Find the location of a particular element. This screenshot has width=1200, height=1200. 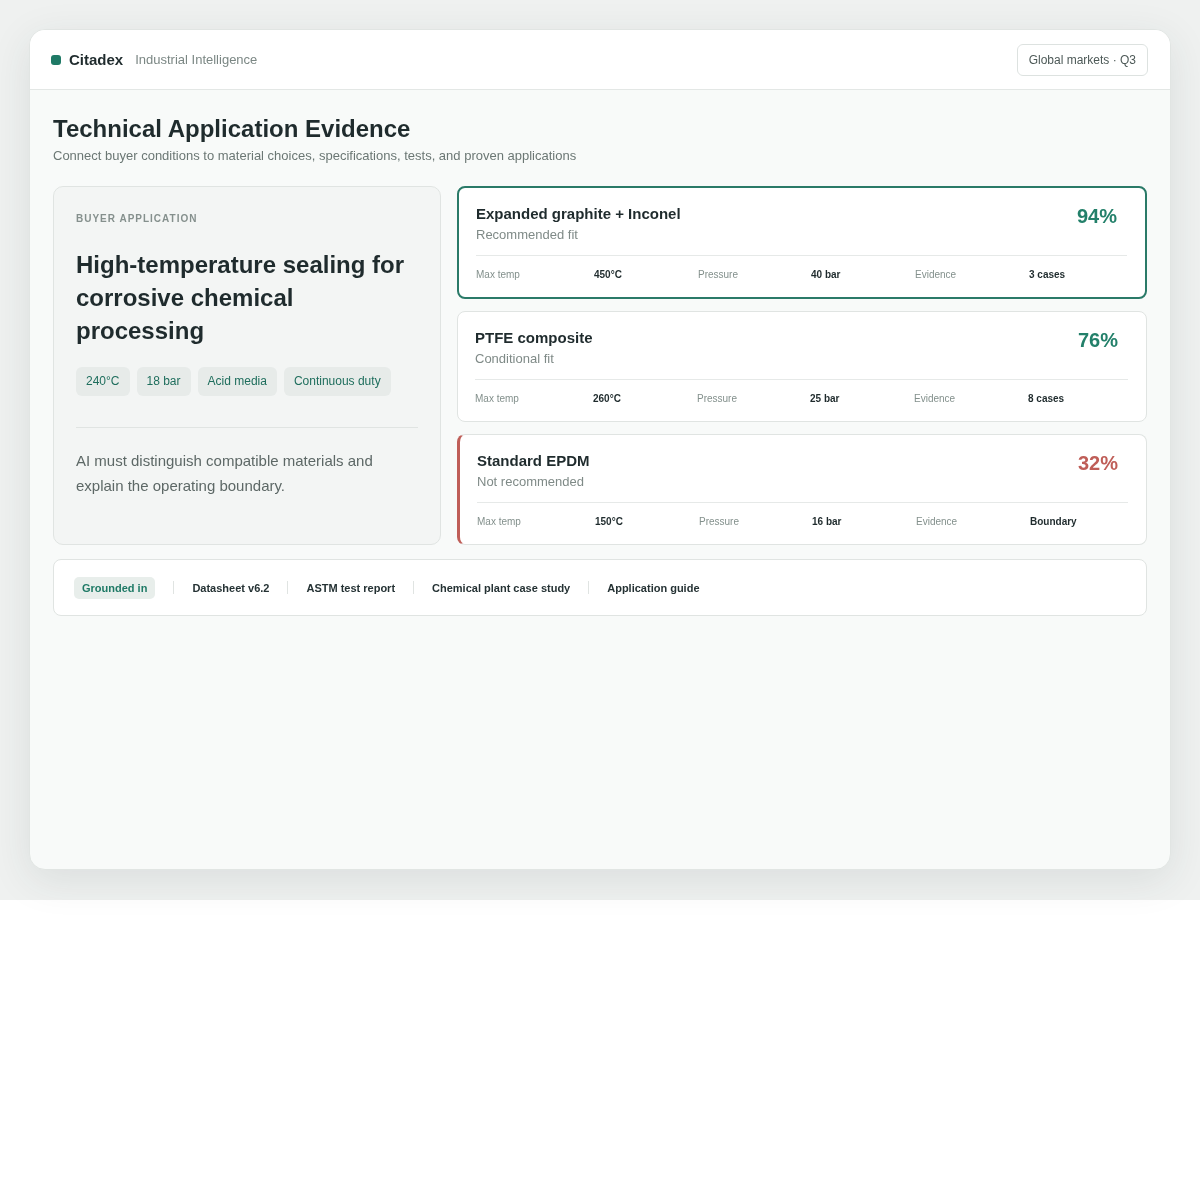

stat-value: 150°C is located at coordinates (609, 522).